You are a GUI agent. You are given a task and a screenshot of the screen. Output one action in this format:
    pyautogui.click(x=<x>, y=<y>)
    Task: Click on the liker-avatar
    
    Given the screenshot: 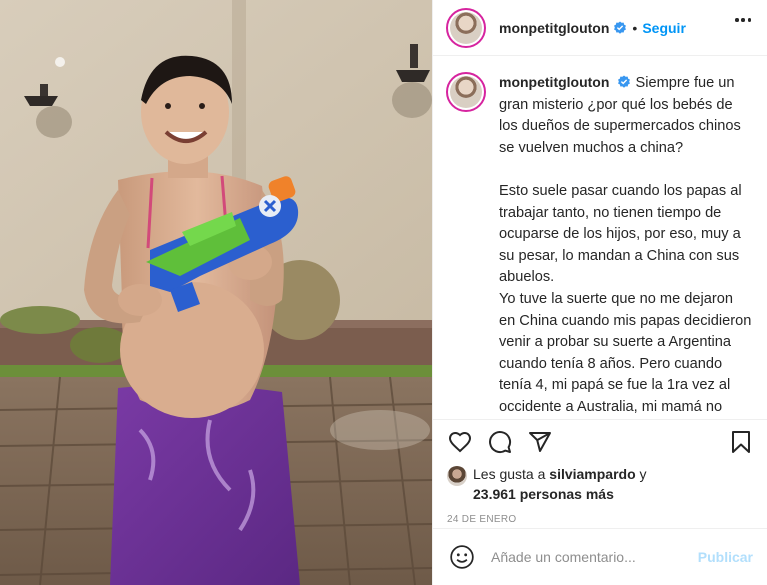 What is the action you would take?
    pyautogui.click(x=457, y=476)
    